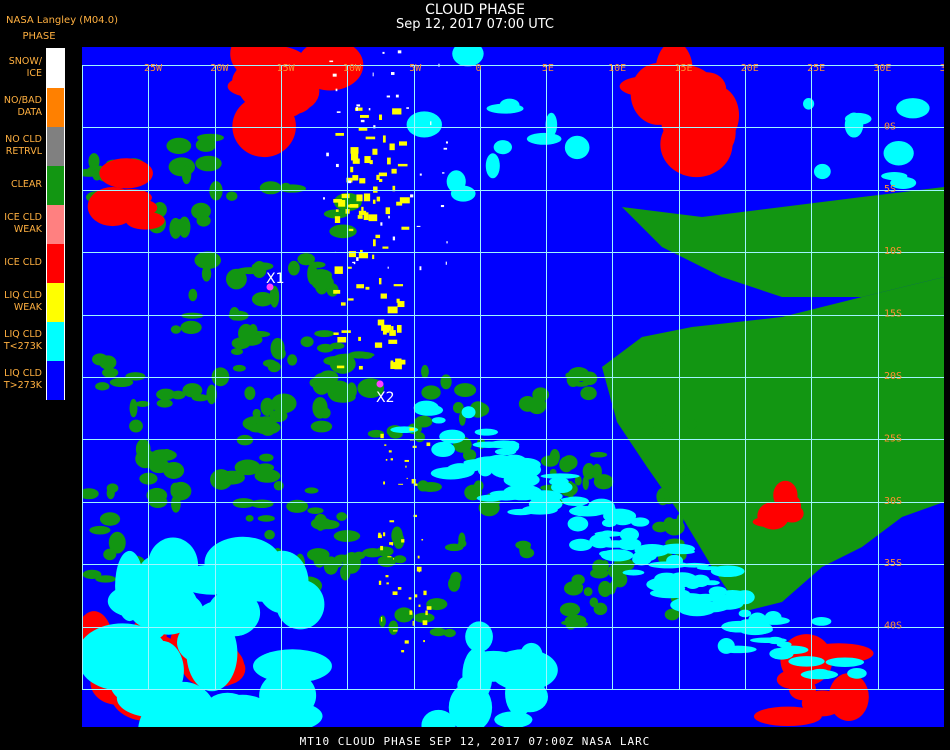 Image resolution: width=950 pixels, height=750 pixels. What do you see at coordinates (23, 223) in the screenshot?
I see `legend-label: ICE CLD WEAK` at bounding box center [23, 223].